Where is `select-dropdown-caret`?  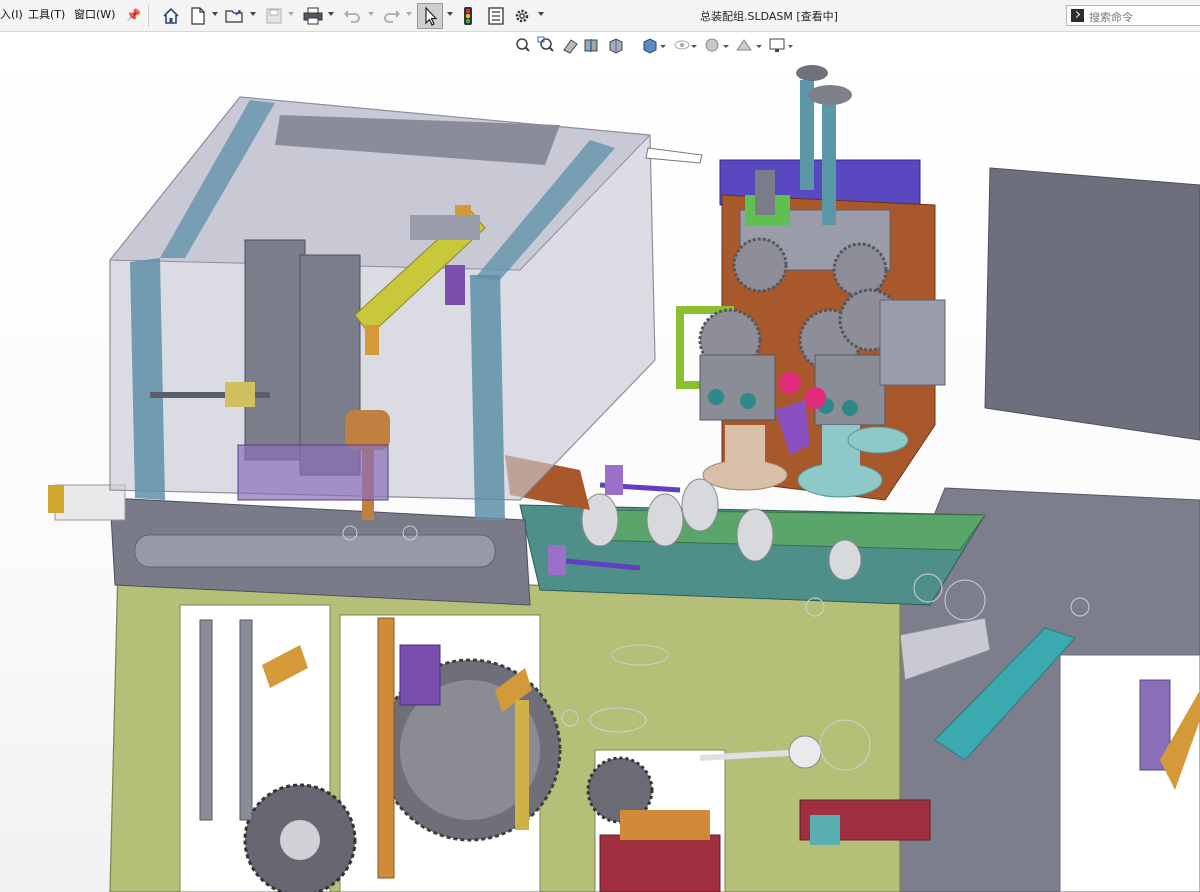
select-dropdown-caret is located at coordinates (450, 14).